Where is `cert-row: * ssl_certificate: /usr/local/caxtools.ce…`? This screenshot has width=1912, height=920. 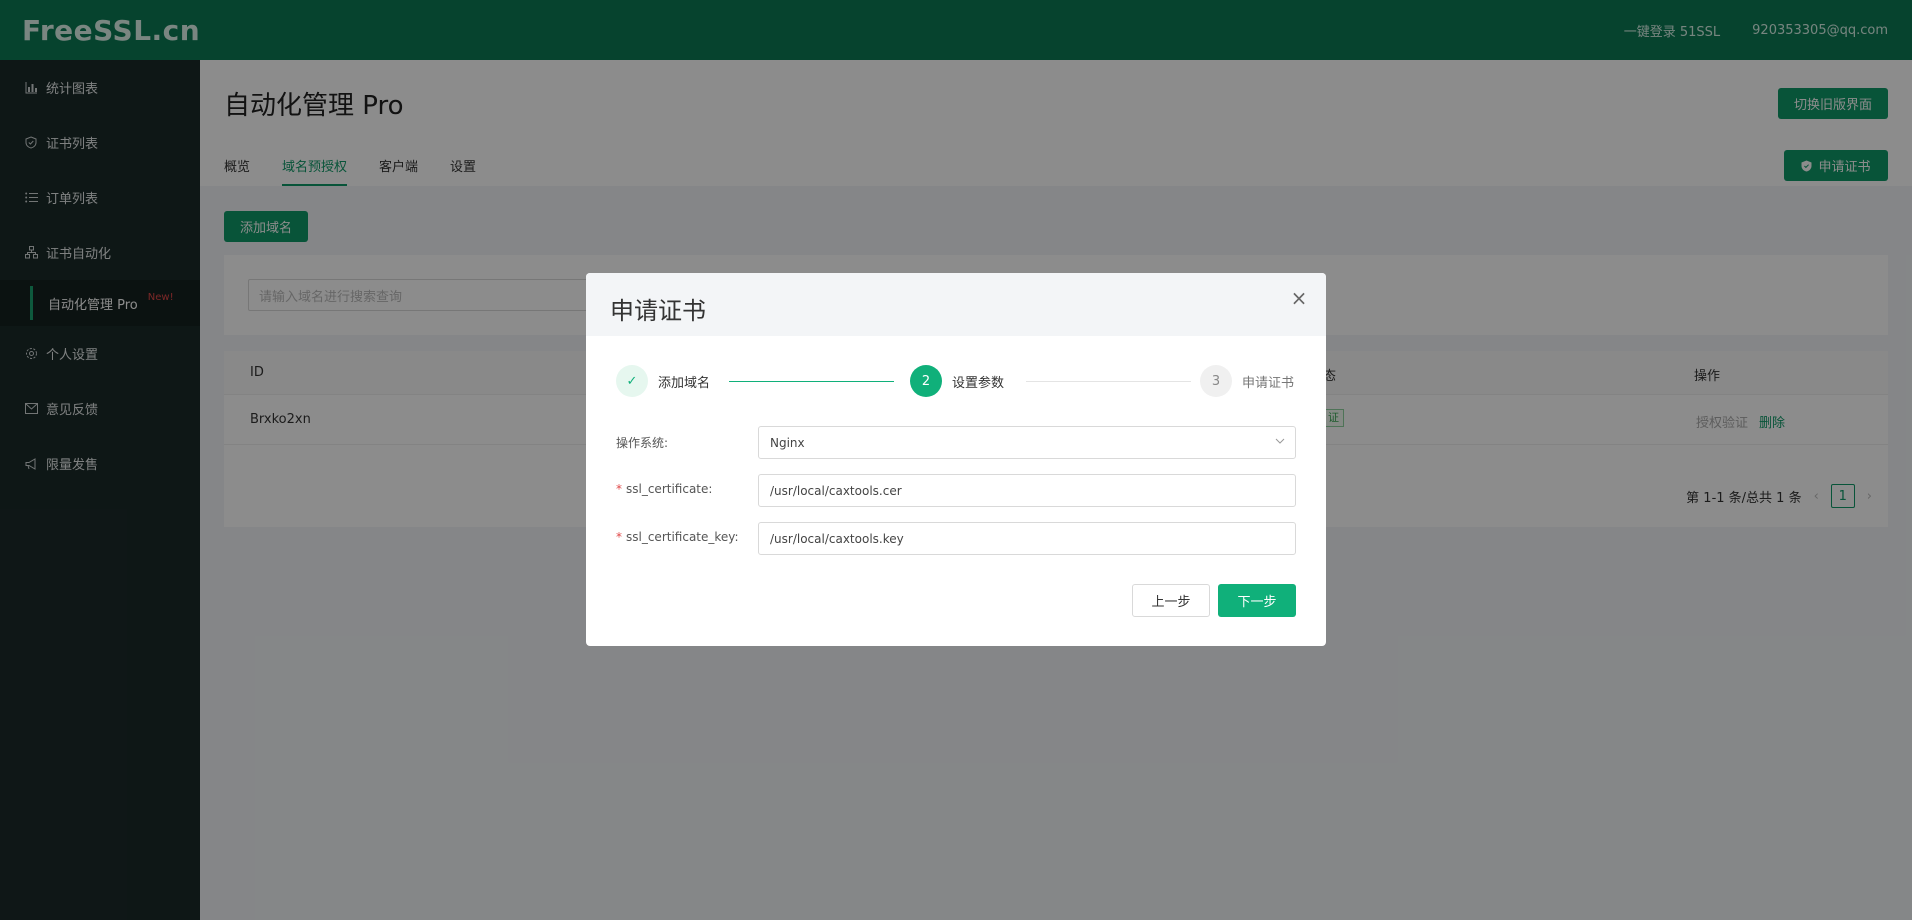
cert-row: * ssl_certificate: /usr/local/caxtools.ce… is located at coordinates (956, 490).